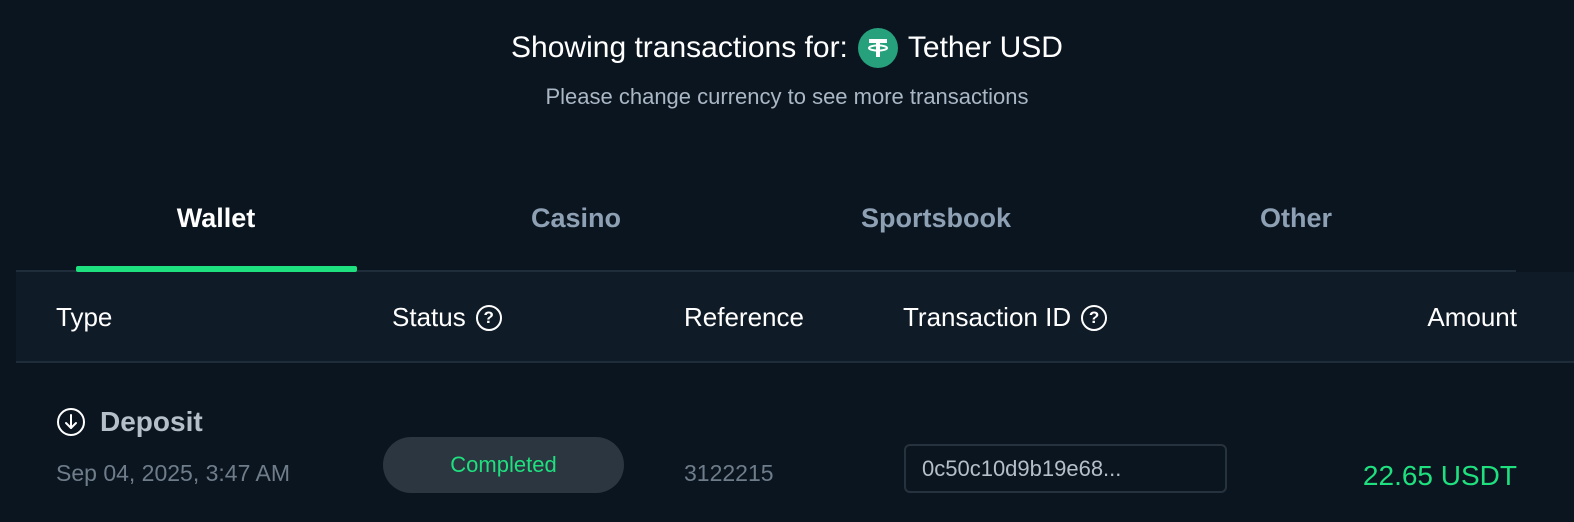  I want to click on transaction-type-label: Deposit, so click(151, 421).